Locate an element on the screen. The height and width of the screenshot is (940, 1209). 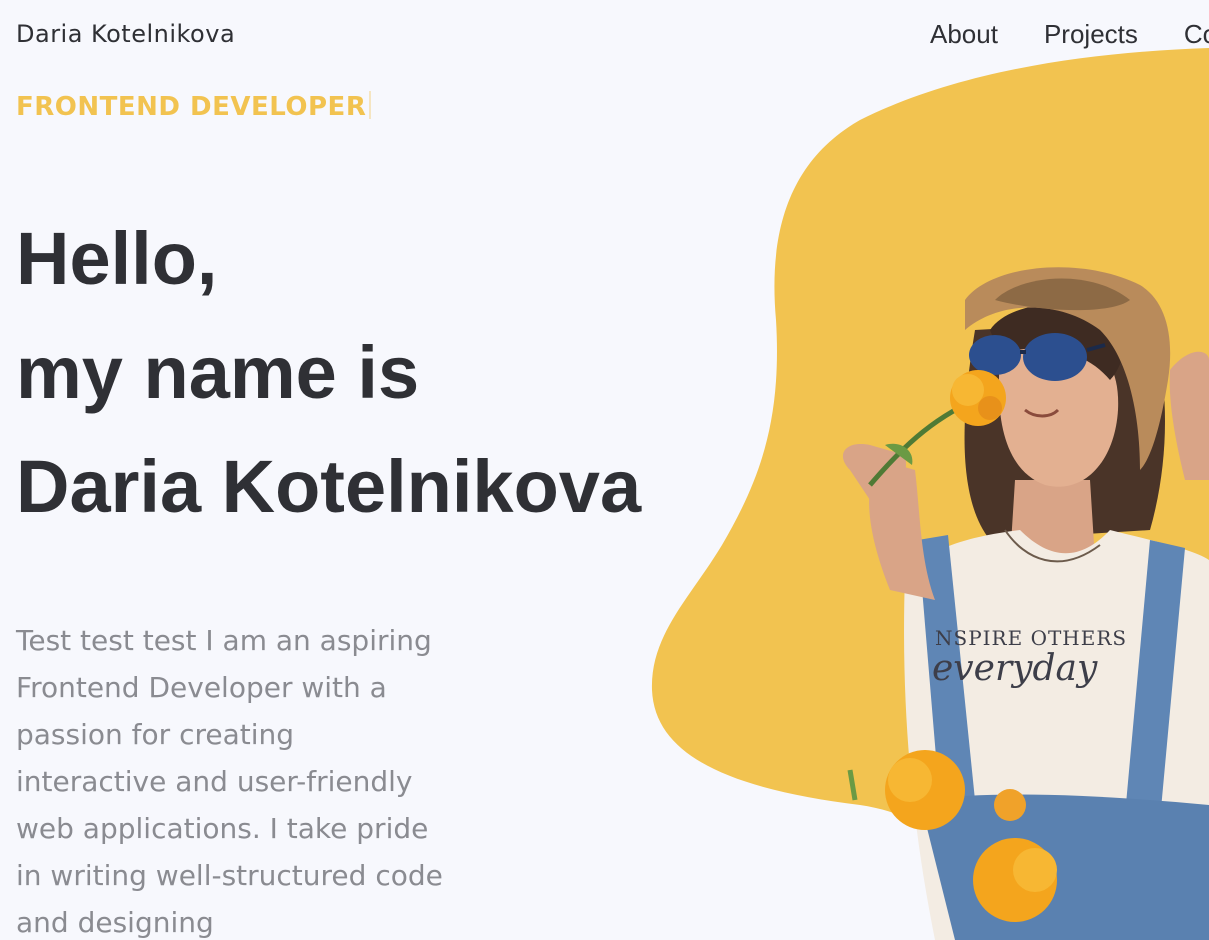
hero-title-line-3: Daria Kotelnikova is located at coordinates (329, 486).